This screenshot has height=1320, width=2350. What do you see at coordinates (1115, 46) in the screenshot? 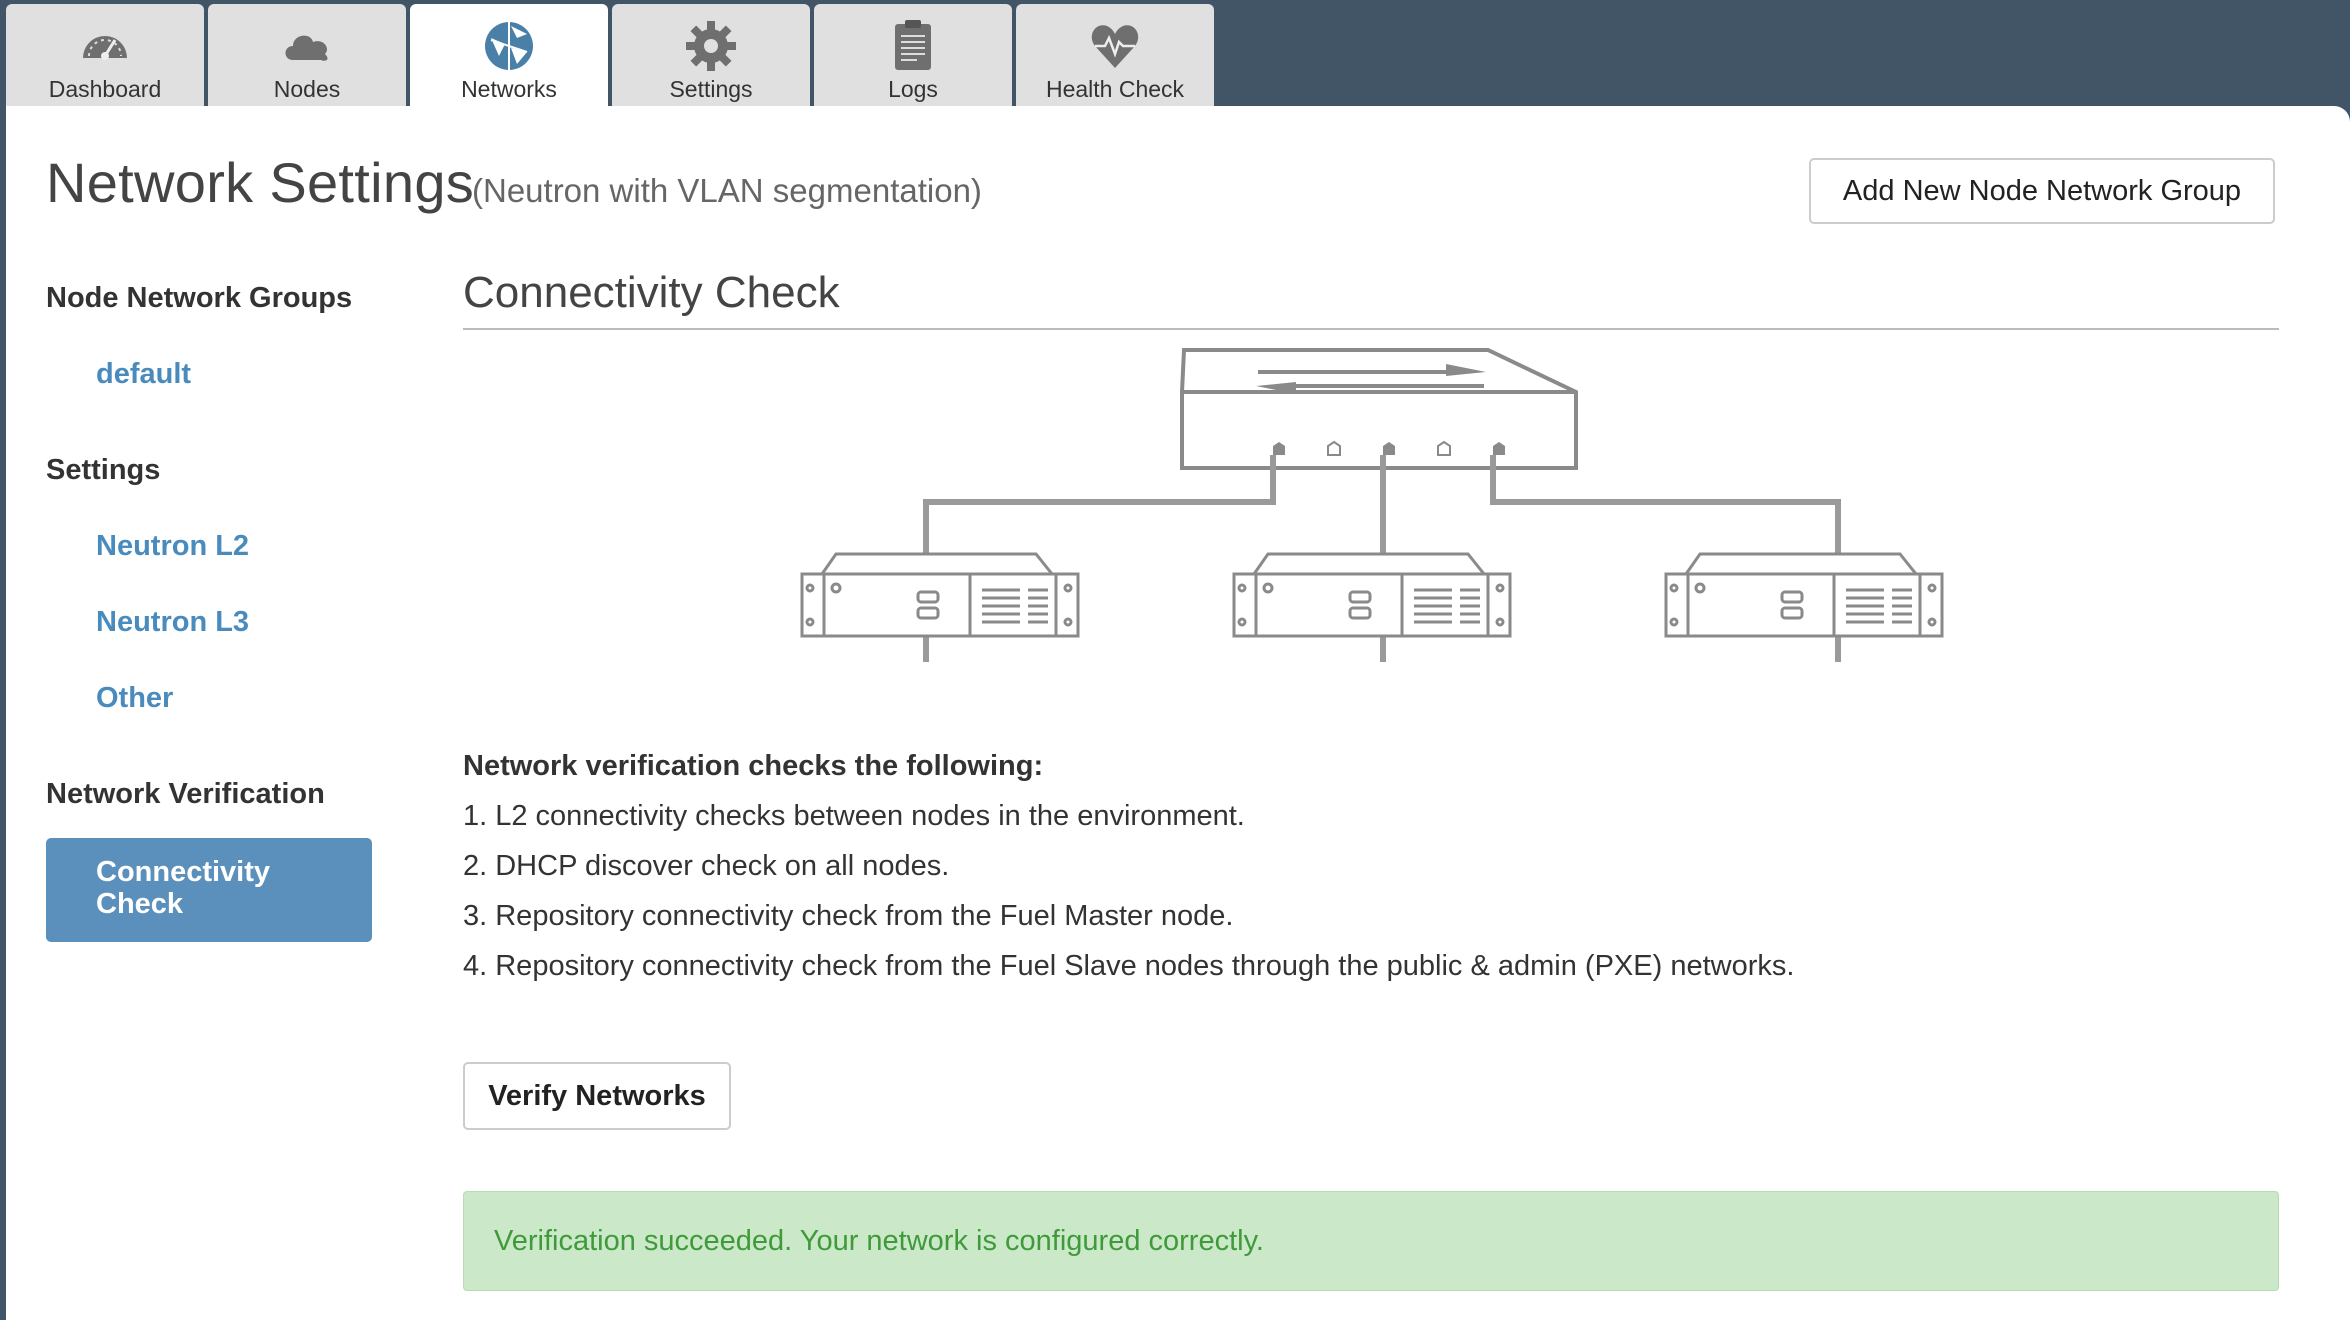
I see `heart-pulse-icon` at bounding box center [1115, 46].